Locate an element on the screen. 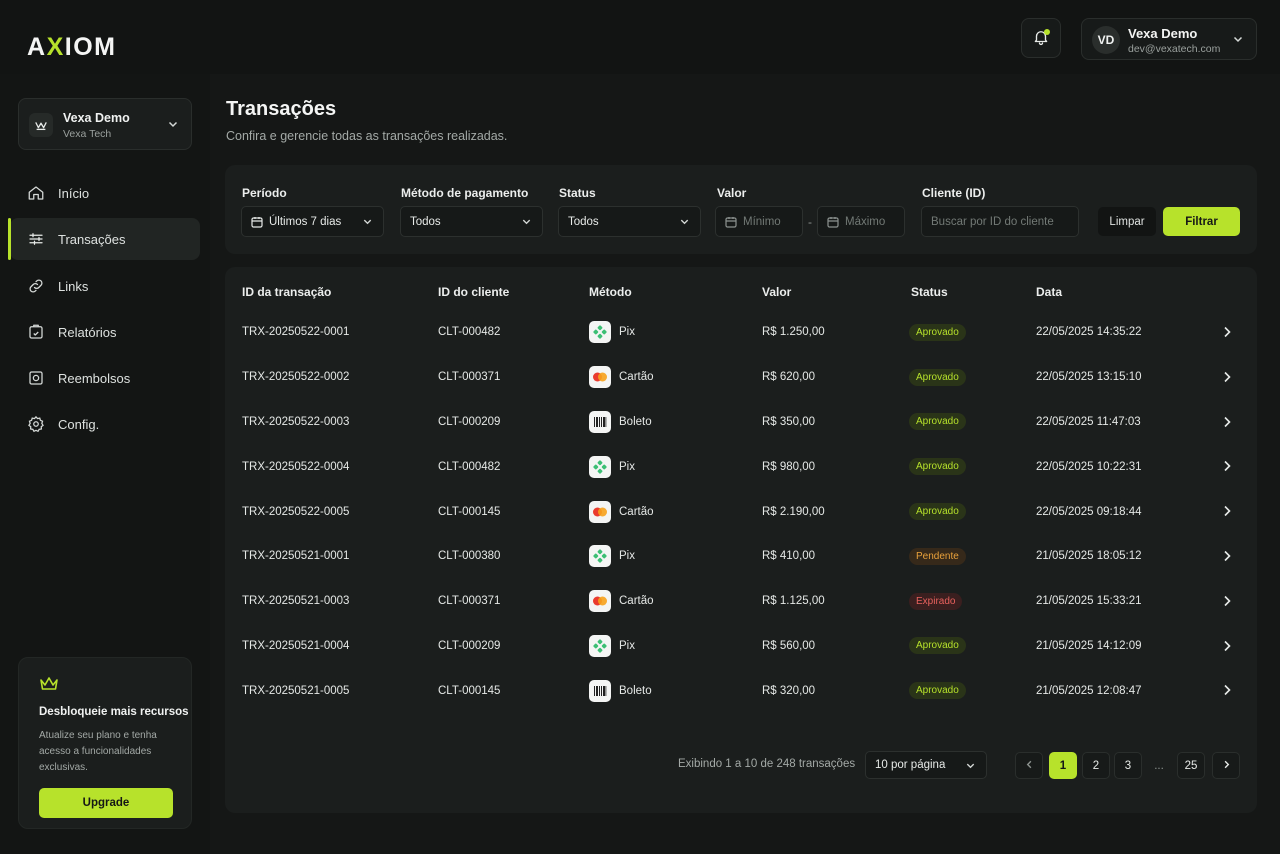  transaction-date: 21/05/2025 14:12:09 is located at coordinates (1089, 645).